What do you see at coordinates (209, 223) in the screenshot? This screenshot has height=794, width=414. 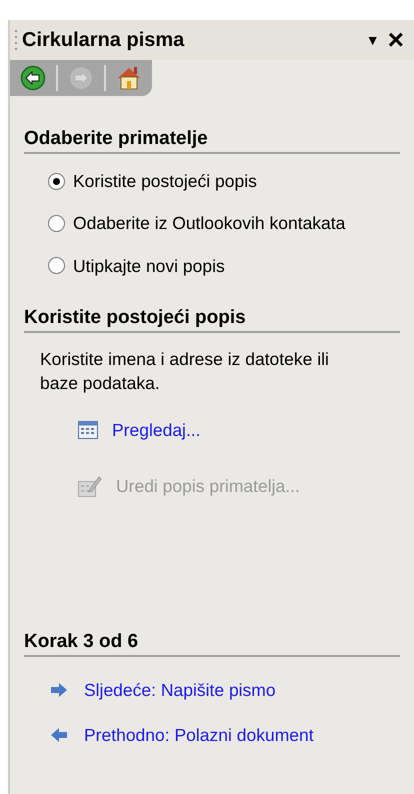 I see `radio-label: Odaberite iz Outlookovih kontakata` at bounding box center [209, 223].